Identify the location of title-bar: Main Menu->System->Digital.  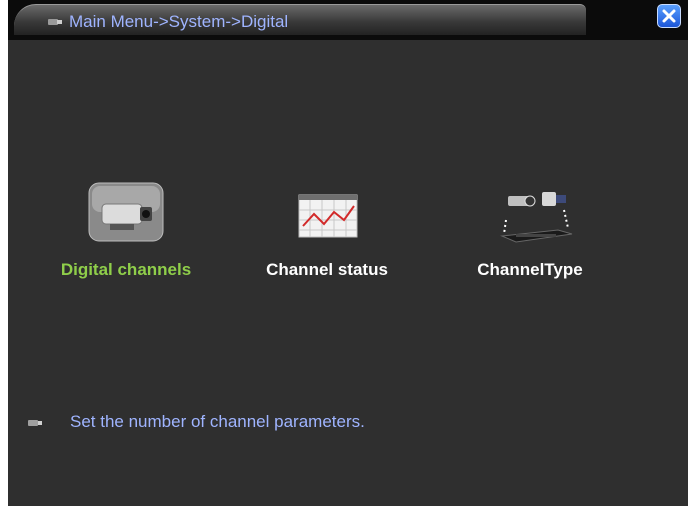
(348, 20).